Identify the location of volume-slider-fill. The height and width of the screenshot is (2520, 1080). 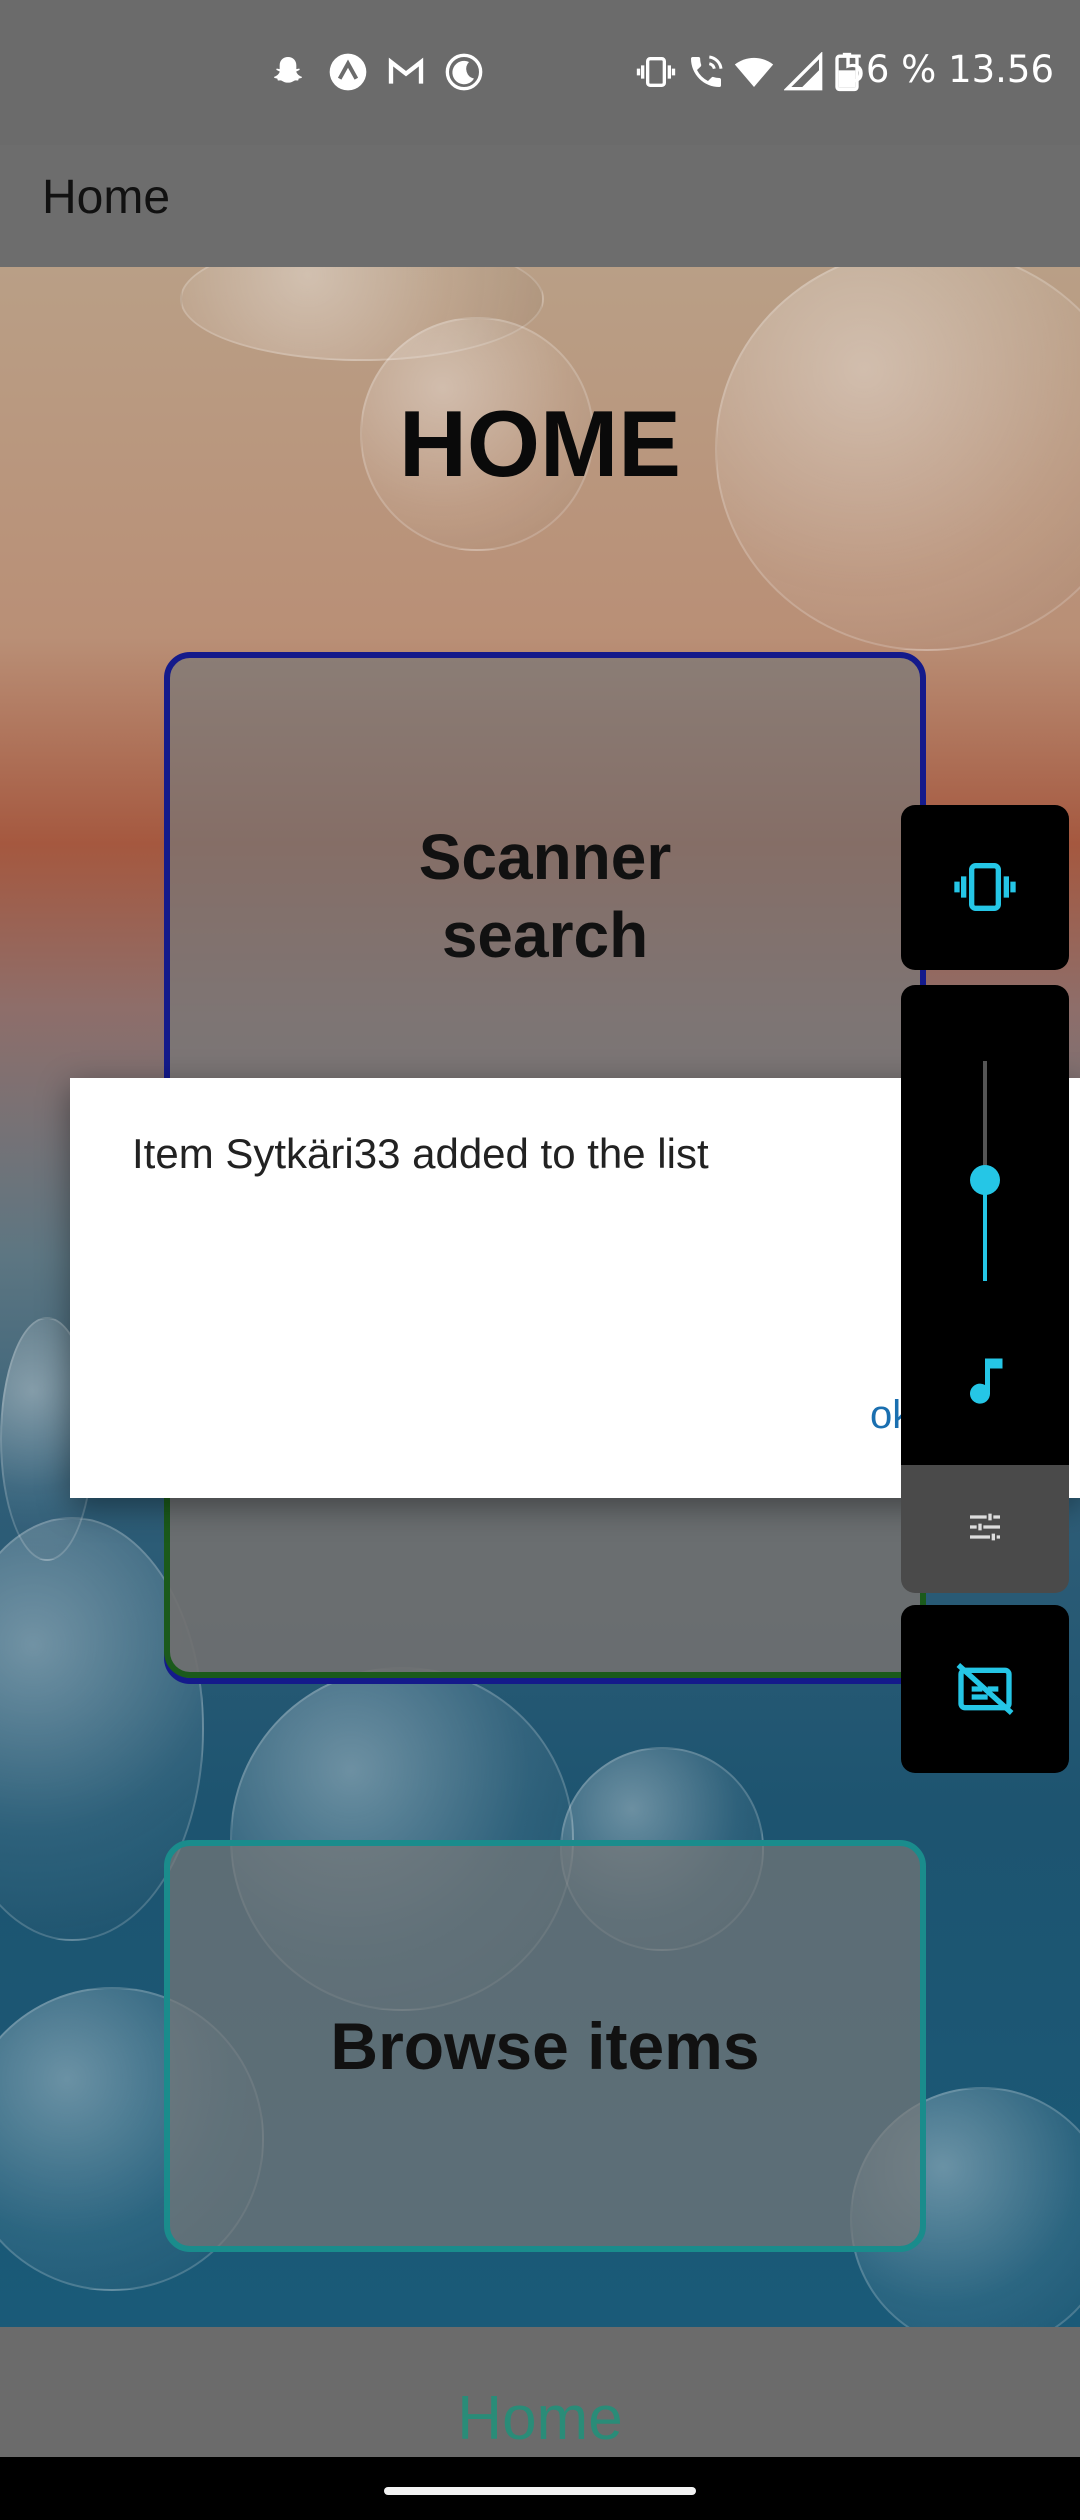
(985, 1230).